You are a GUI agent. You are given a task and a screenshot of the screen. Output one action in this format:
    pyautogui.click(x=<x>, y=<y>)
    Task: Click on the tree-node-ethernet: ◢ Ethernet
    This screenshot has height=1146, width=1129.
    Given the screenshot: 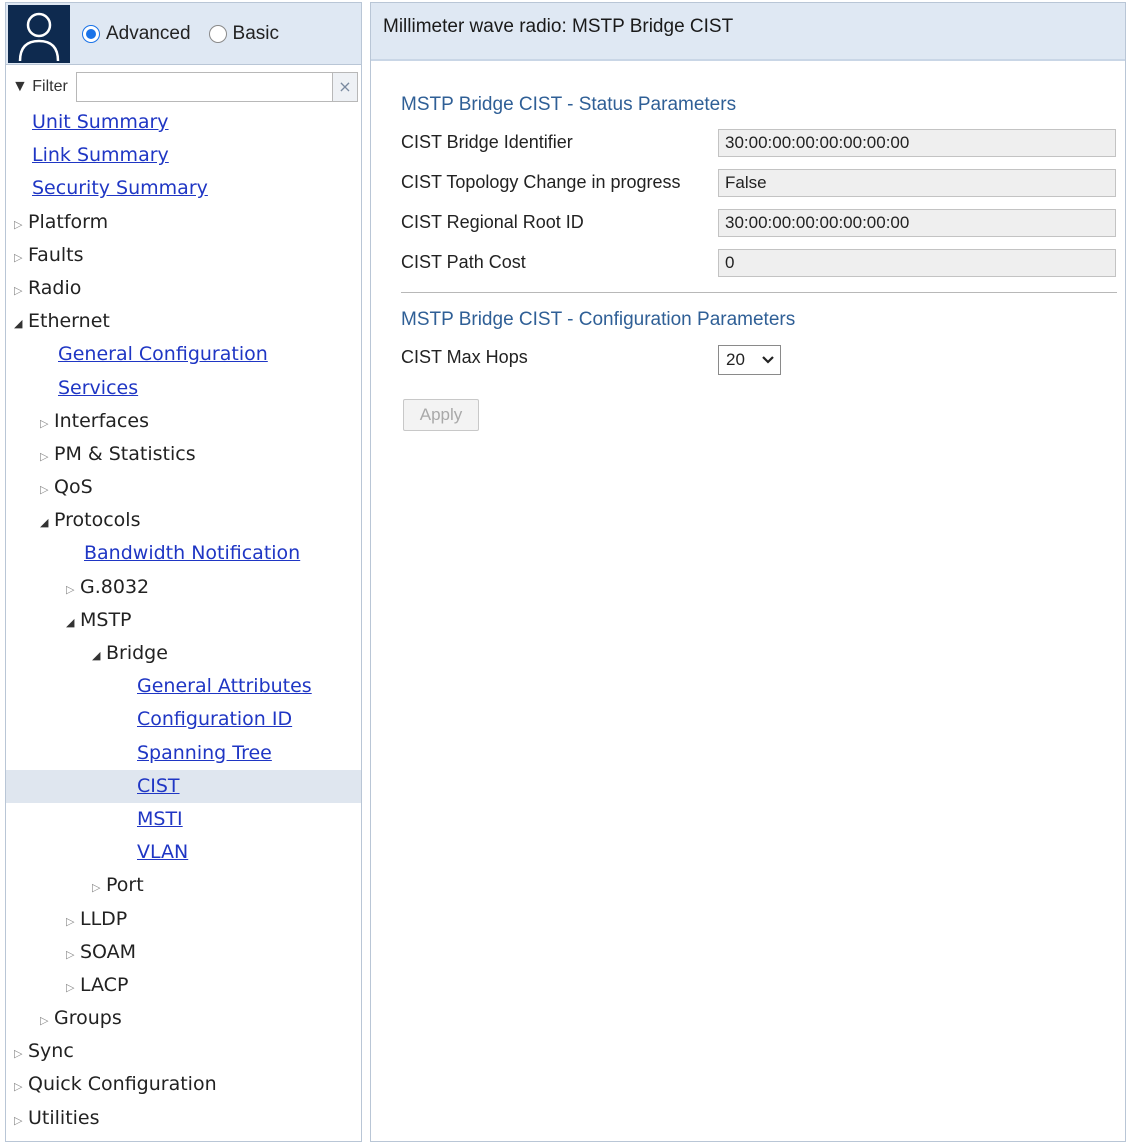 What is the action you would take?
    pyautogui.click(x=183, y=321)
    